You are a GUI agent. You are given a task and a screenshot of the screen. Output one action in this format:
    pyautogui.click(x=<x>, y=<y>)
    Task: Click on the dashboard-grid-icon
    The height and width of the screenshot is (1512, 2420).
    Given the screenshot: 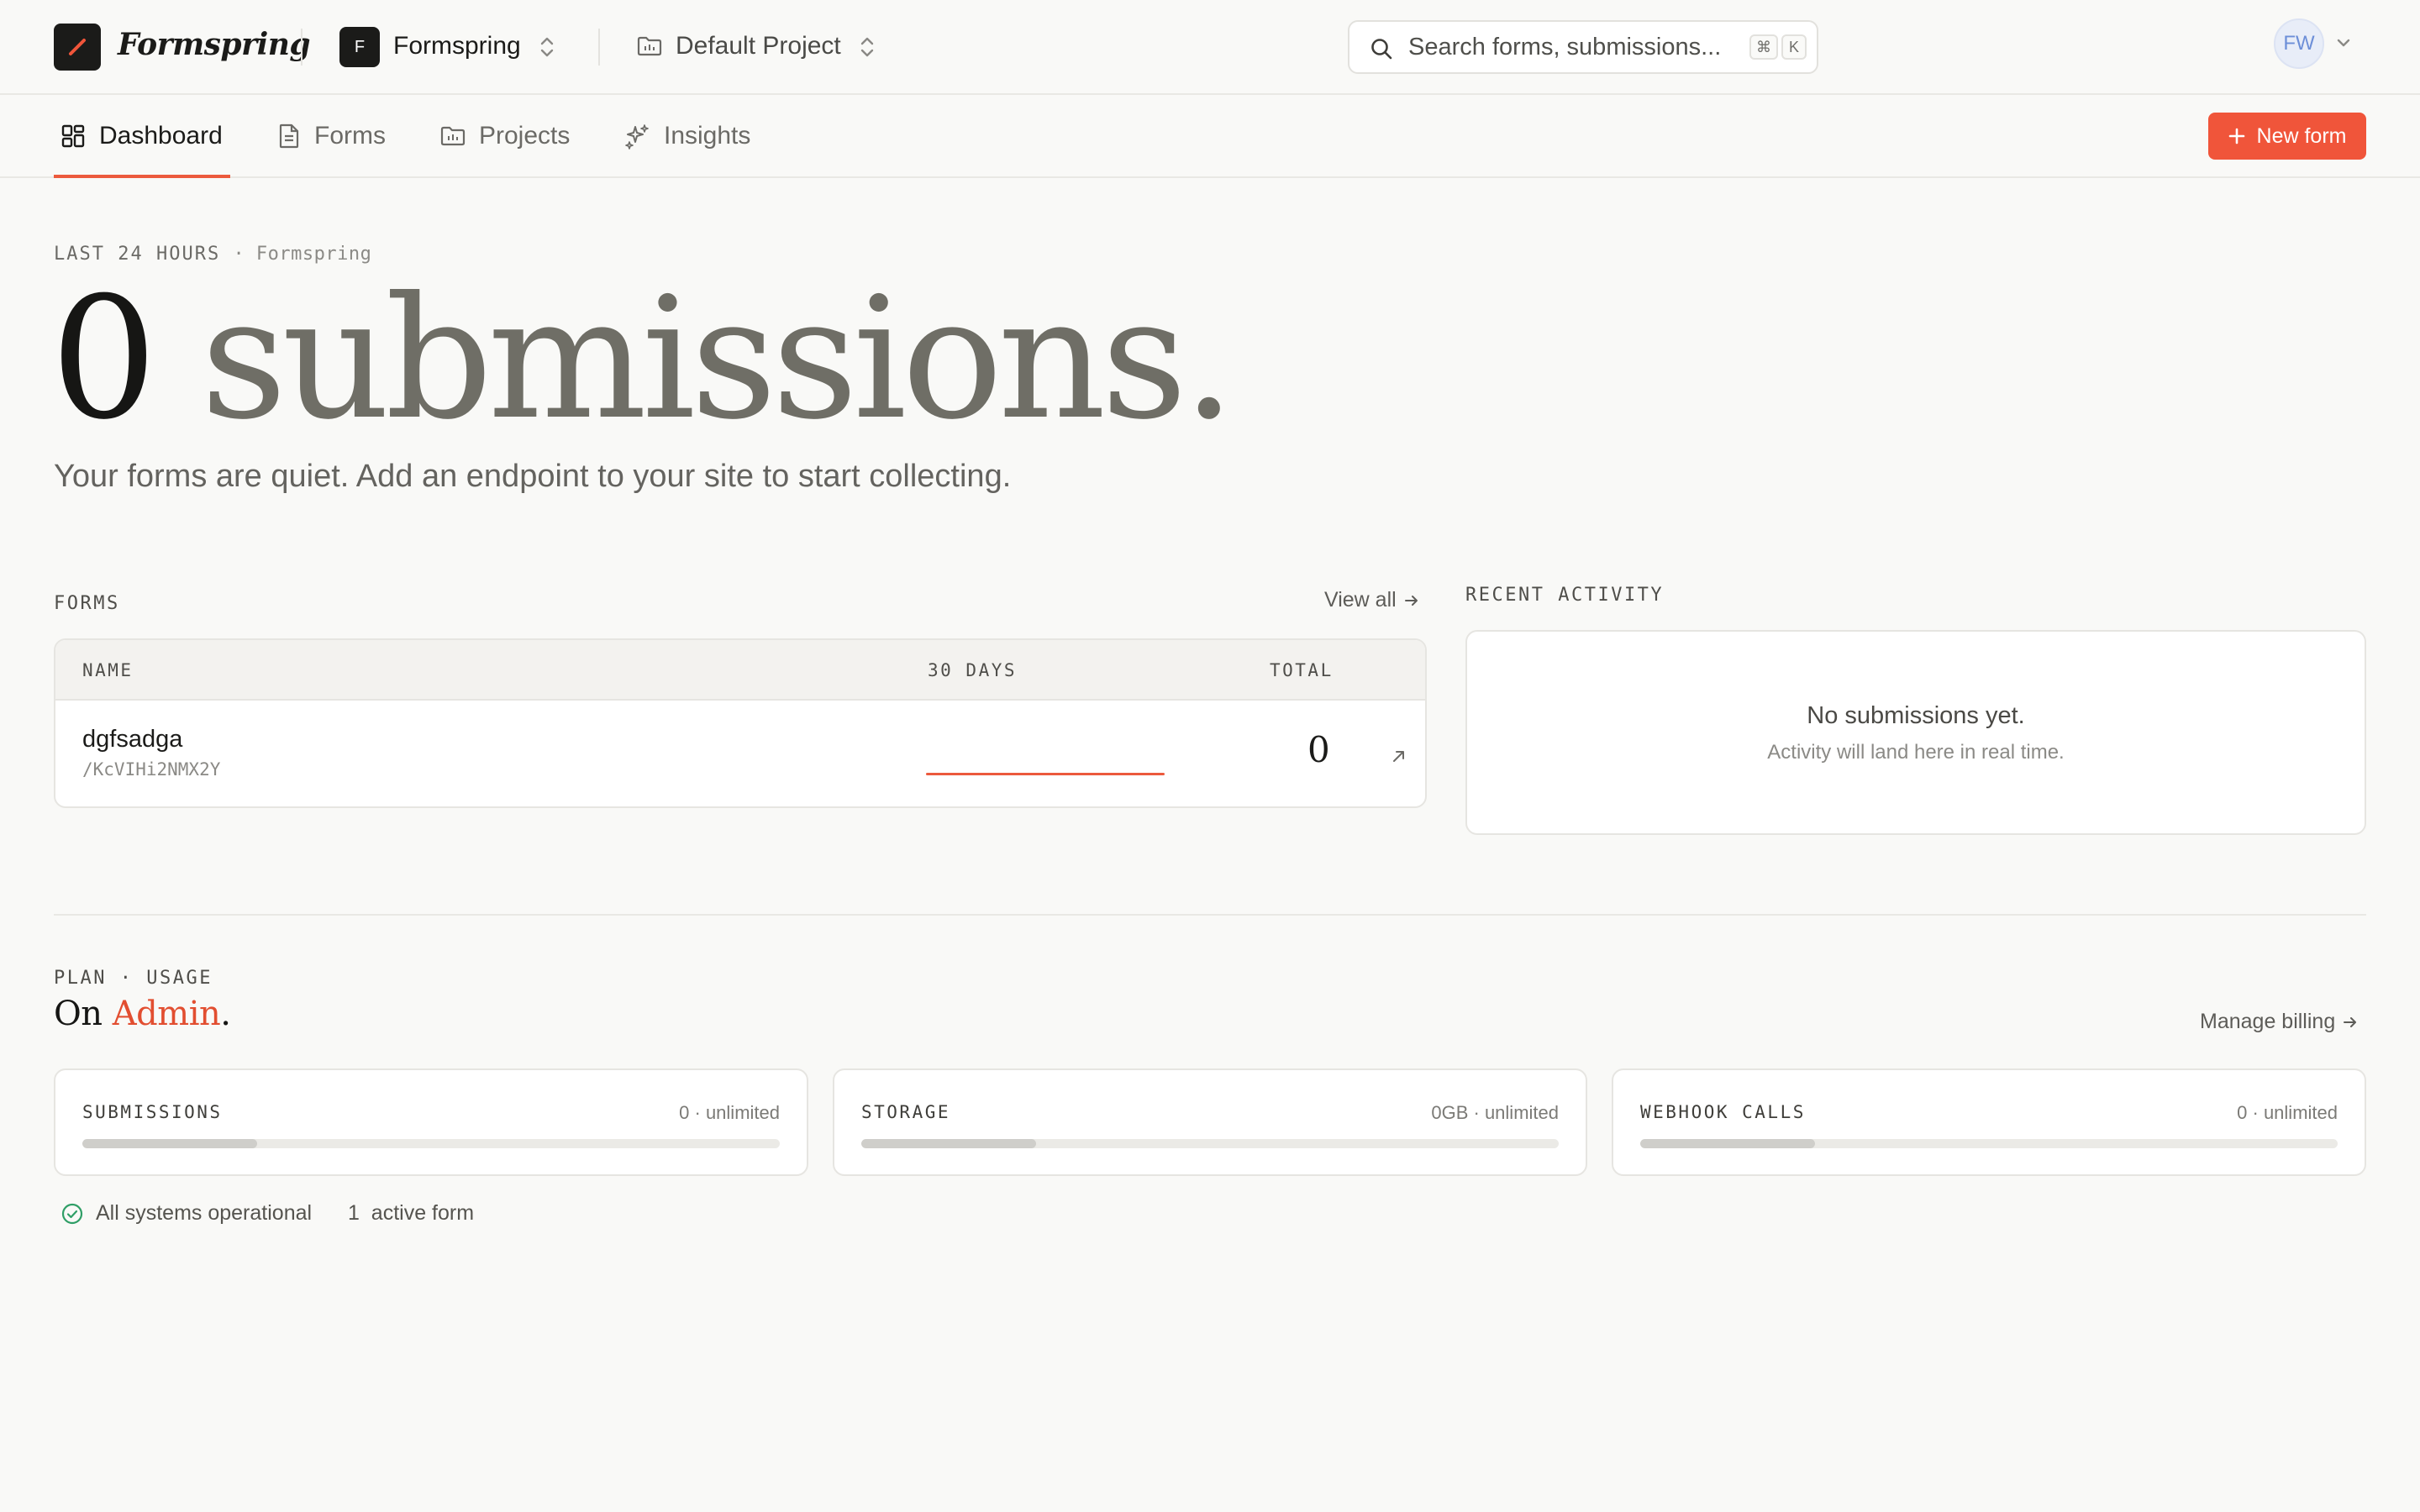 What is the action you would take?
    pyautogui.click(x=73, y=135)
    